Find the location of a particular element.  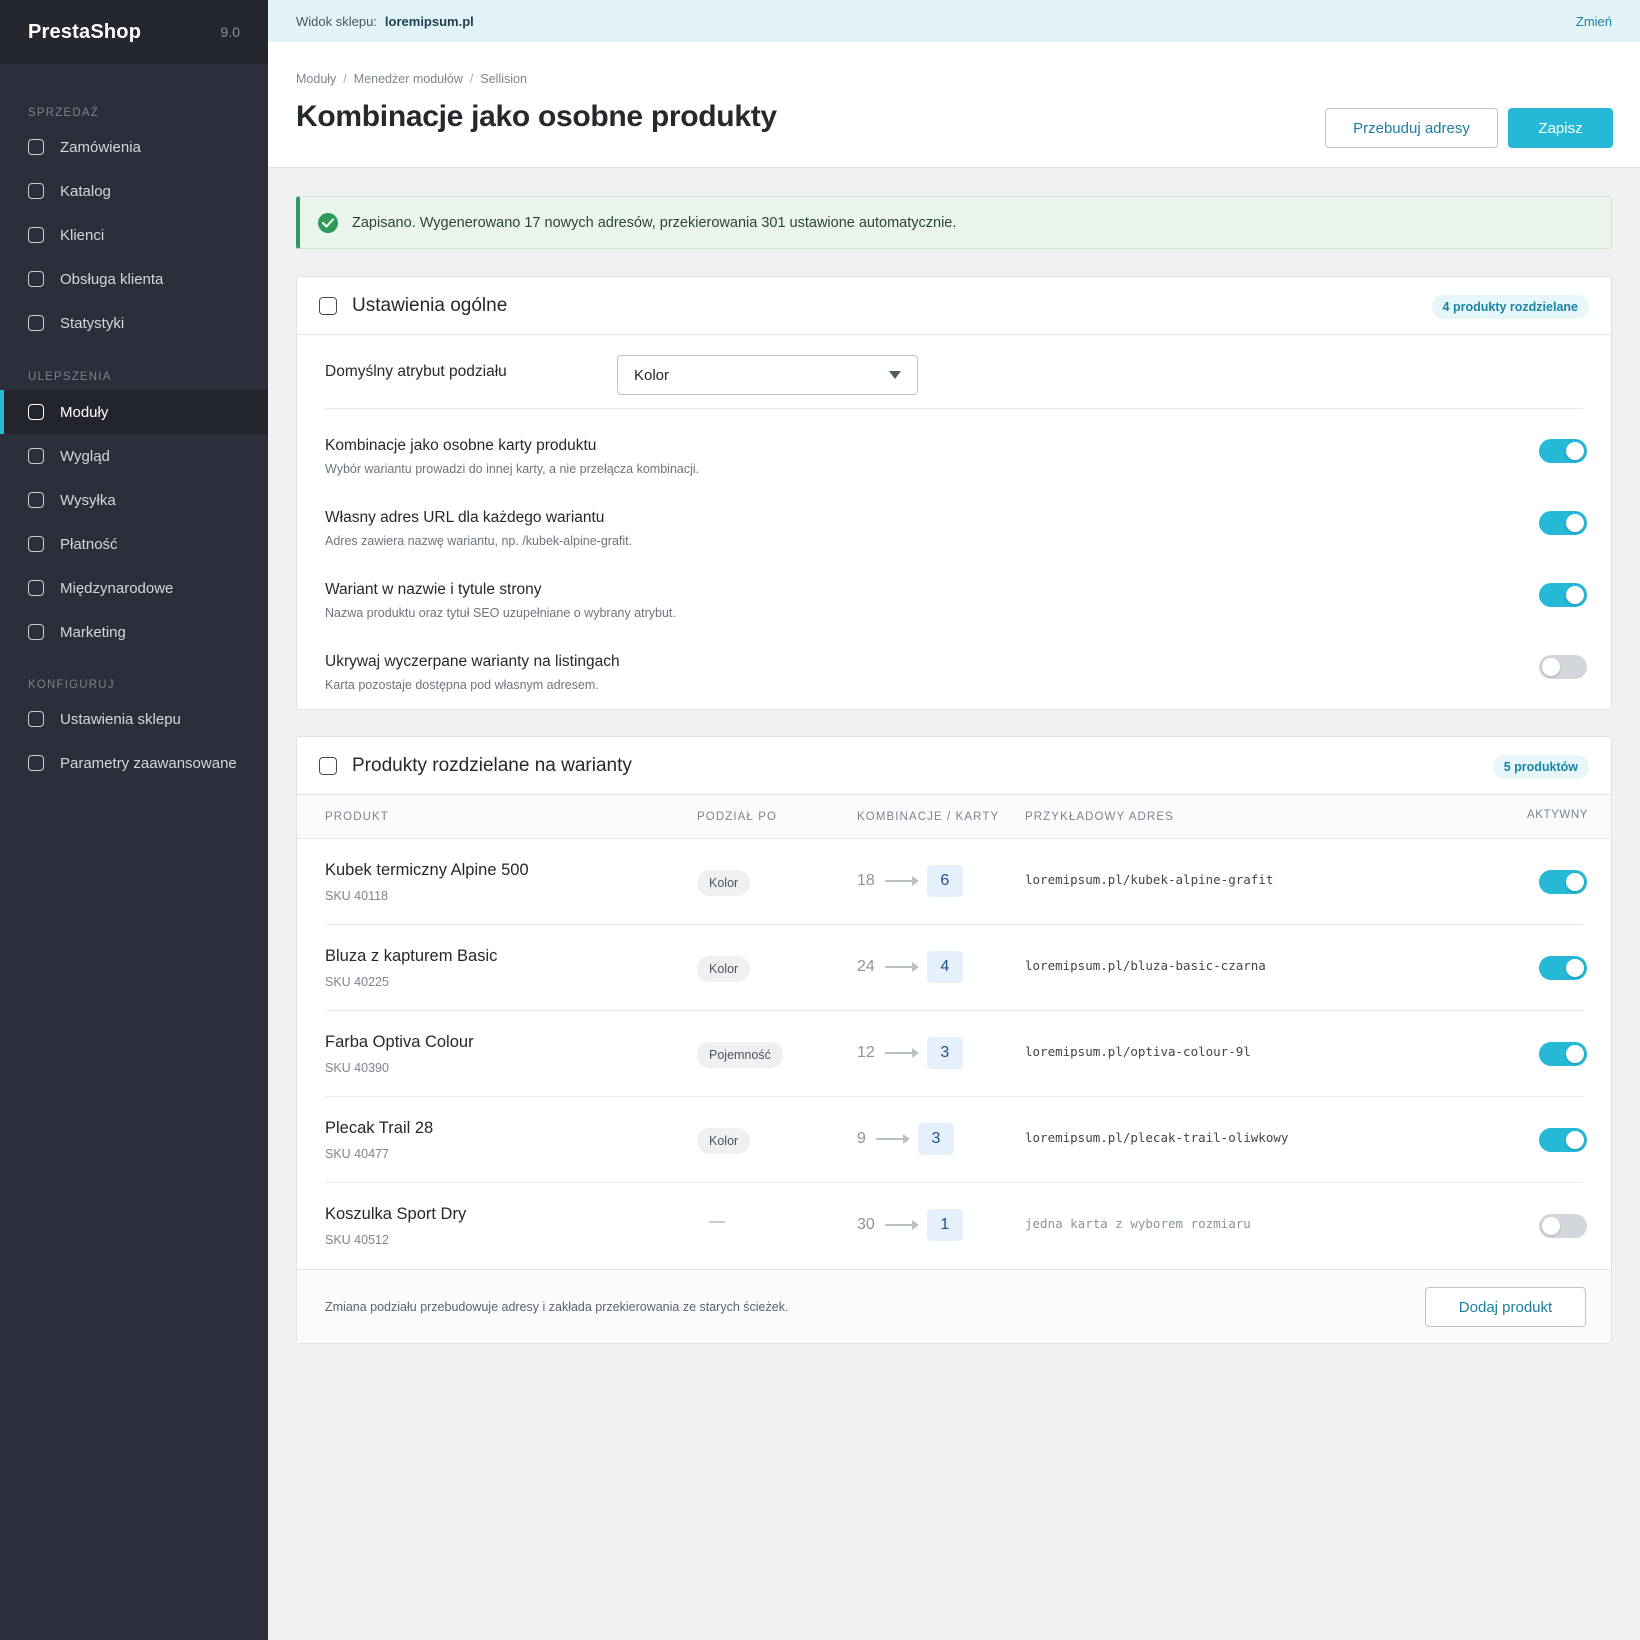

stats-icon is located at coordinates (36, 323).